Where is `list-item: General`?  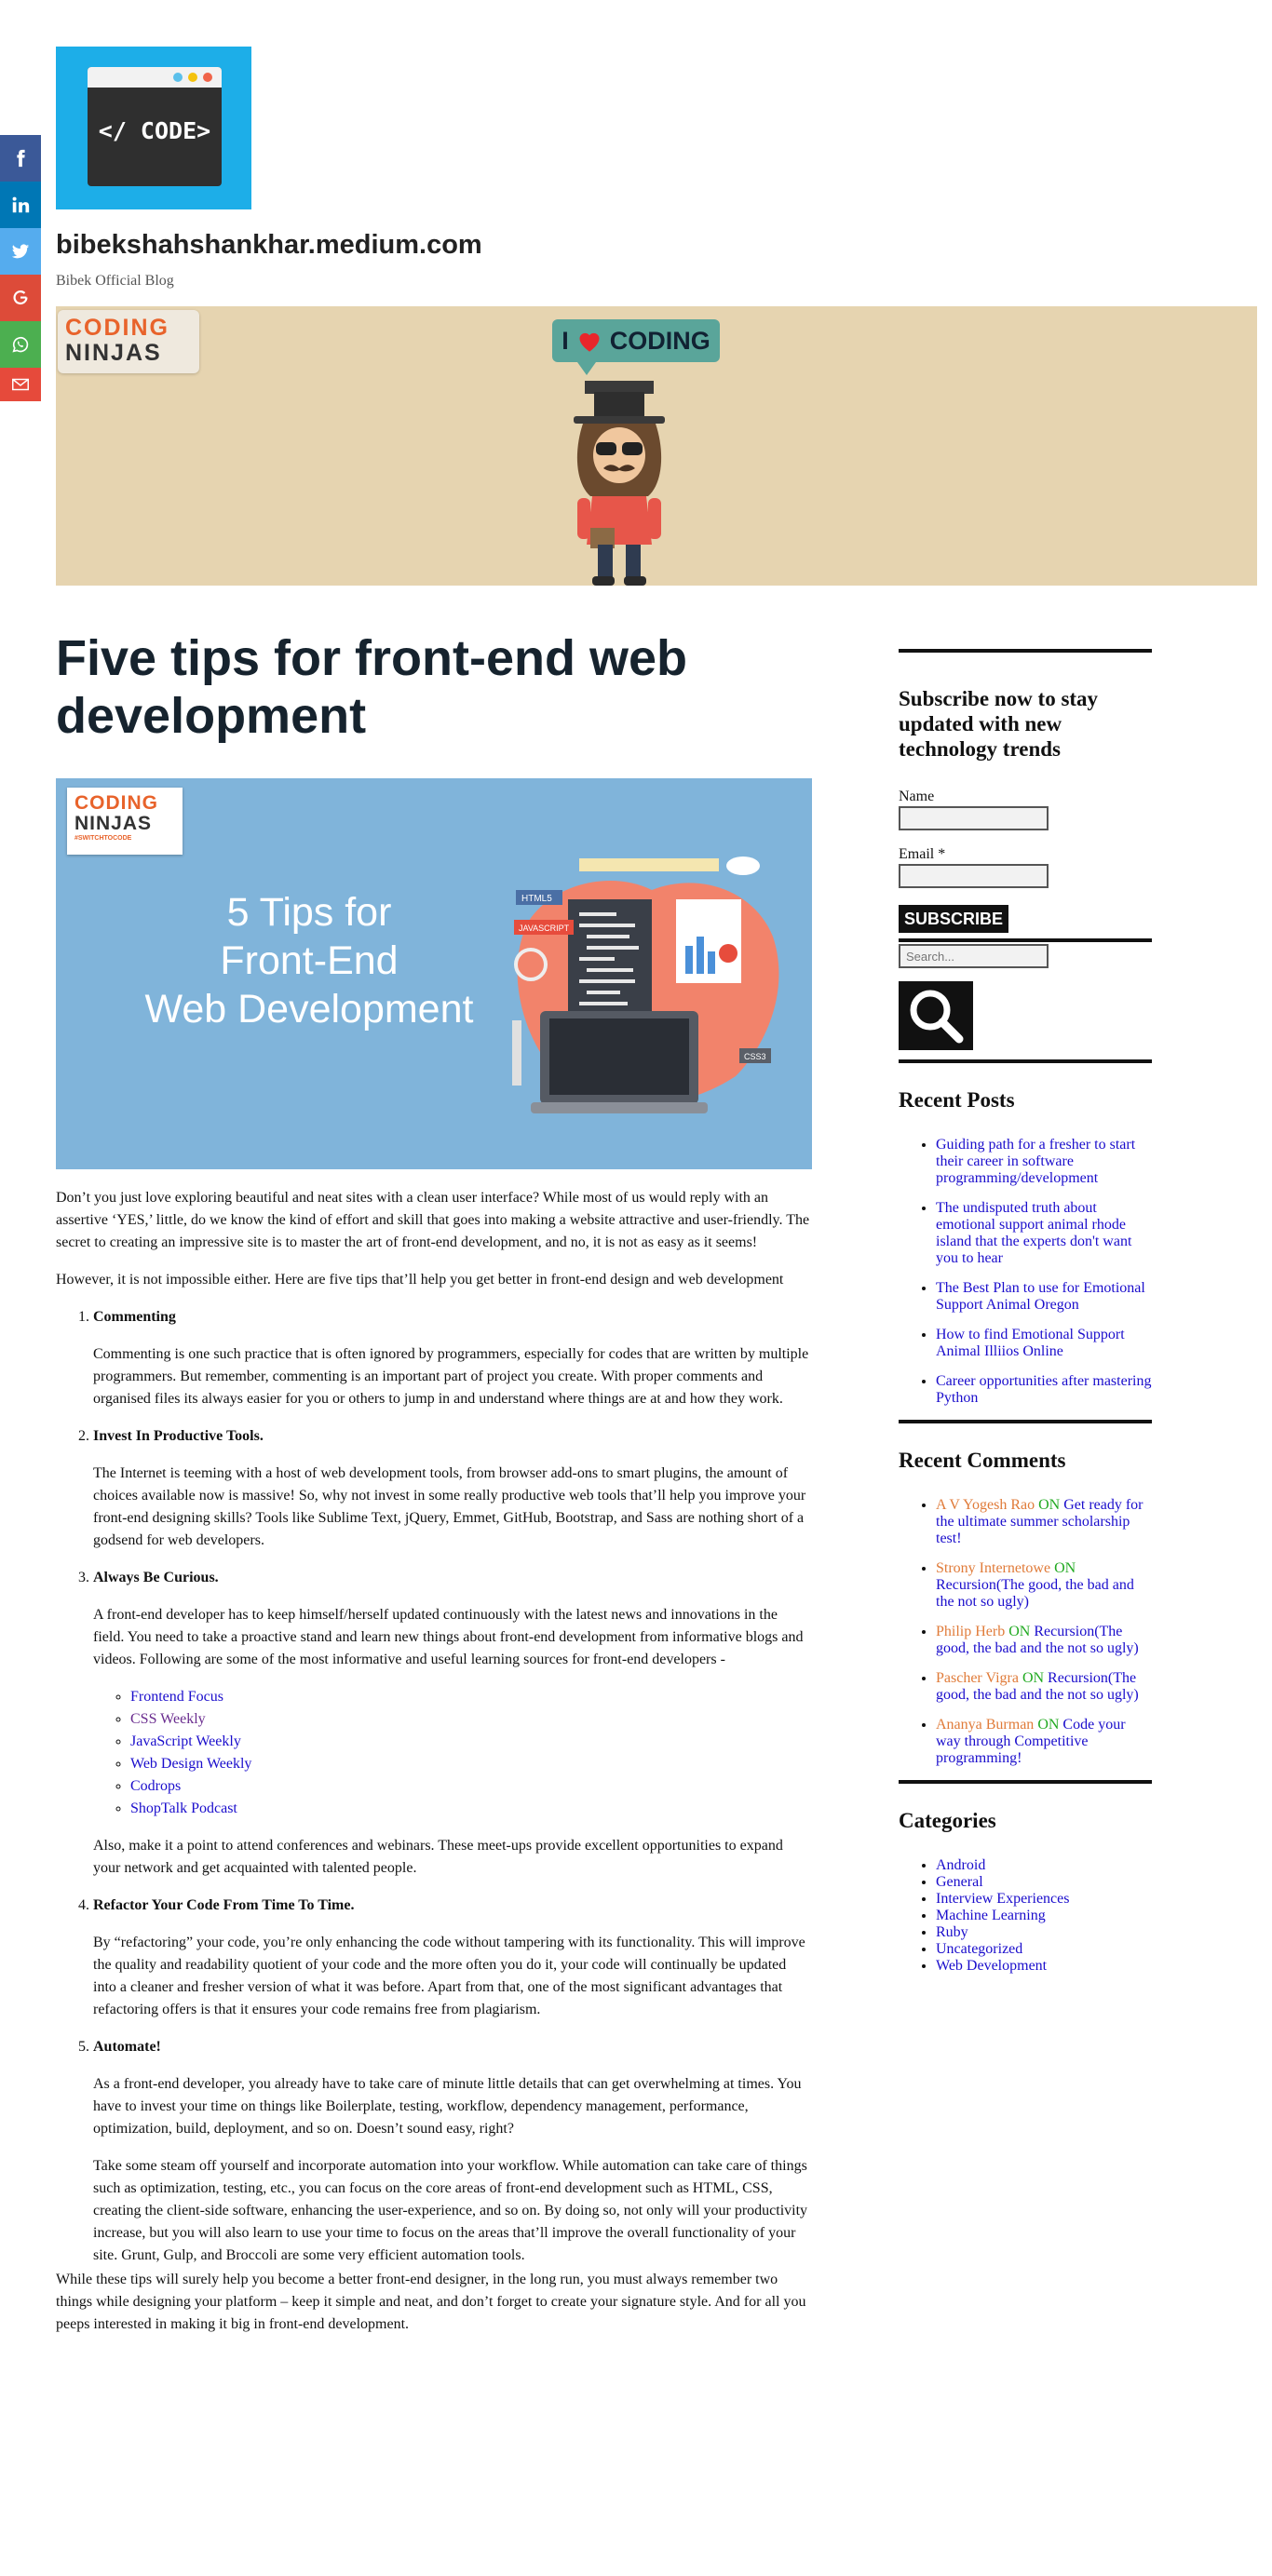 list-item: General is located at coordinates (1044, 1882).